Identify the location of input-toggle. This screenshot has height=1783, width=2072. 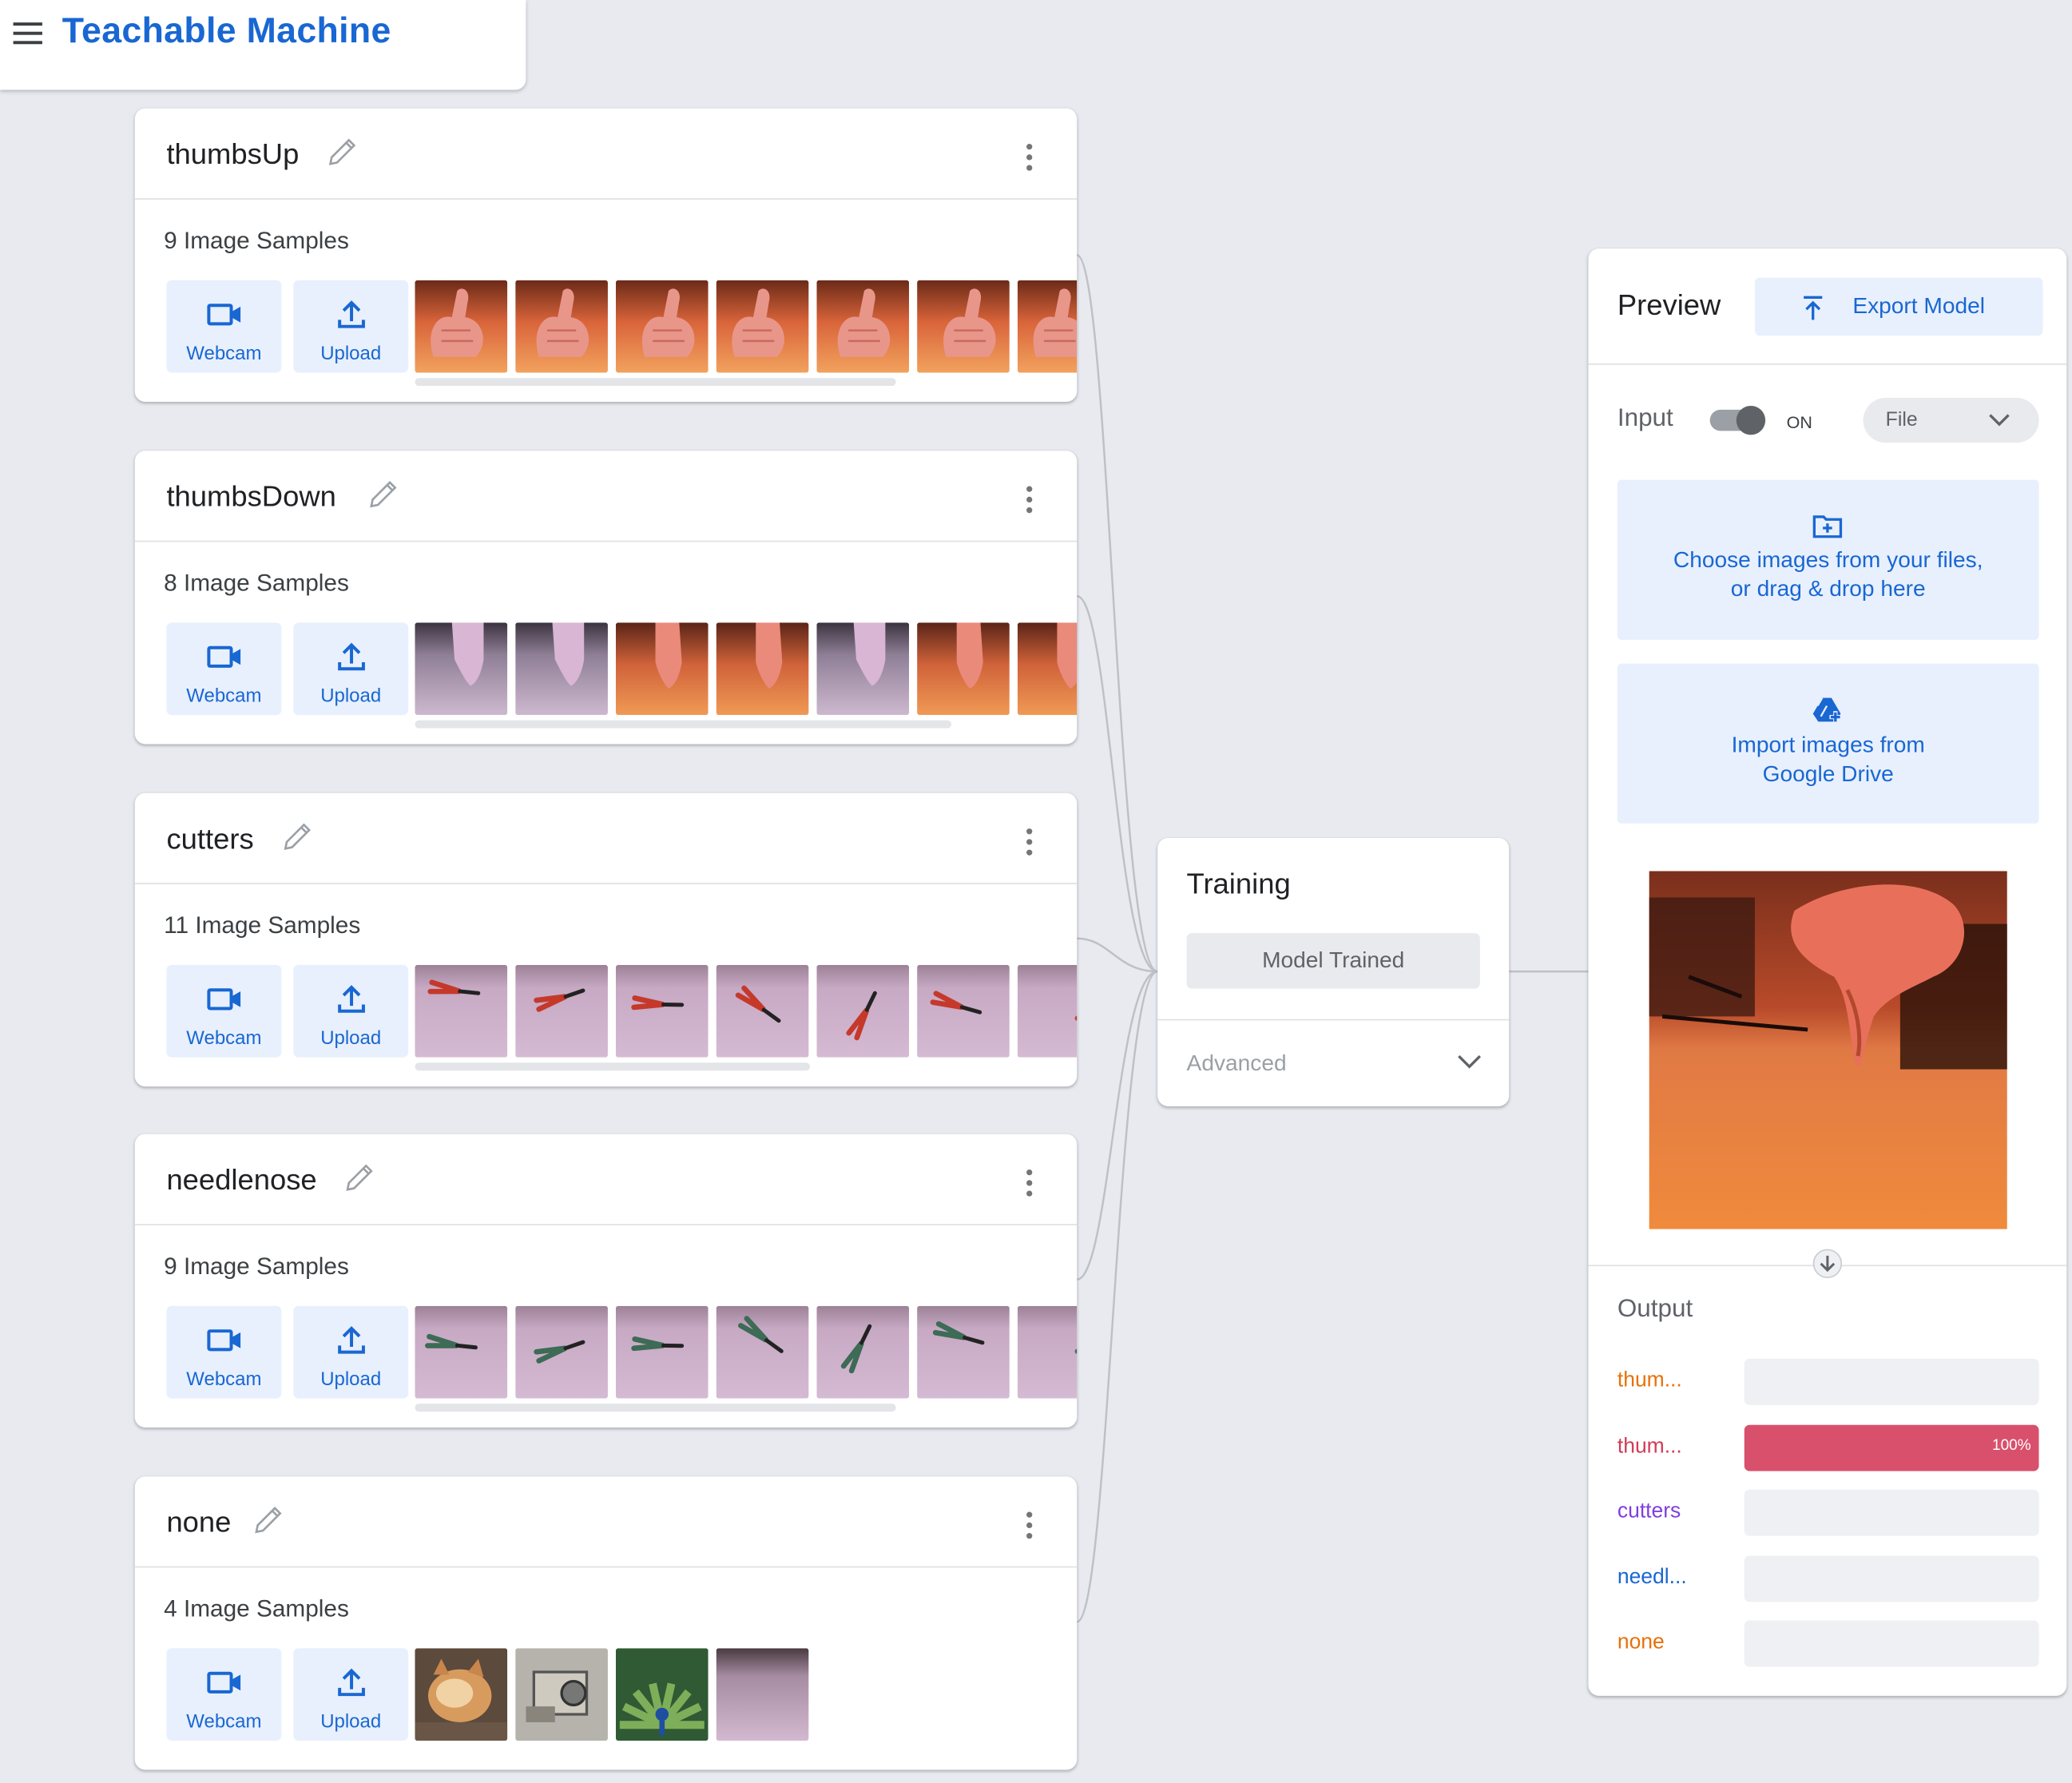
(1739, 420).